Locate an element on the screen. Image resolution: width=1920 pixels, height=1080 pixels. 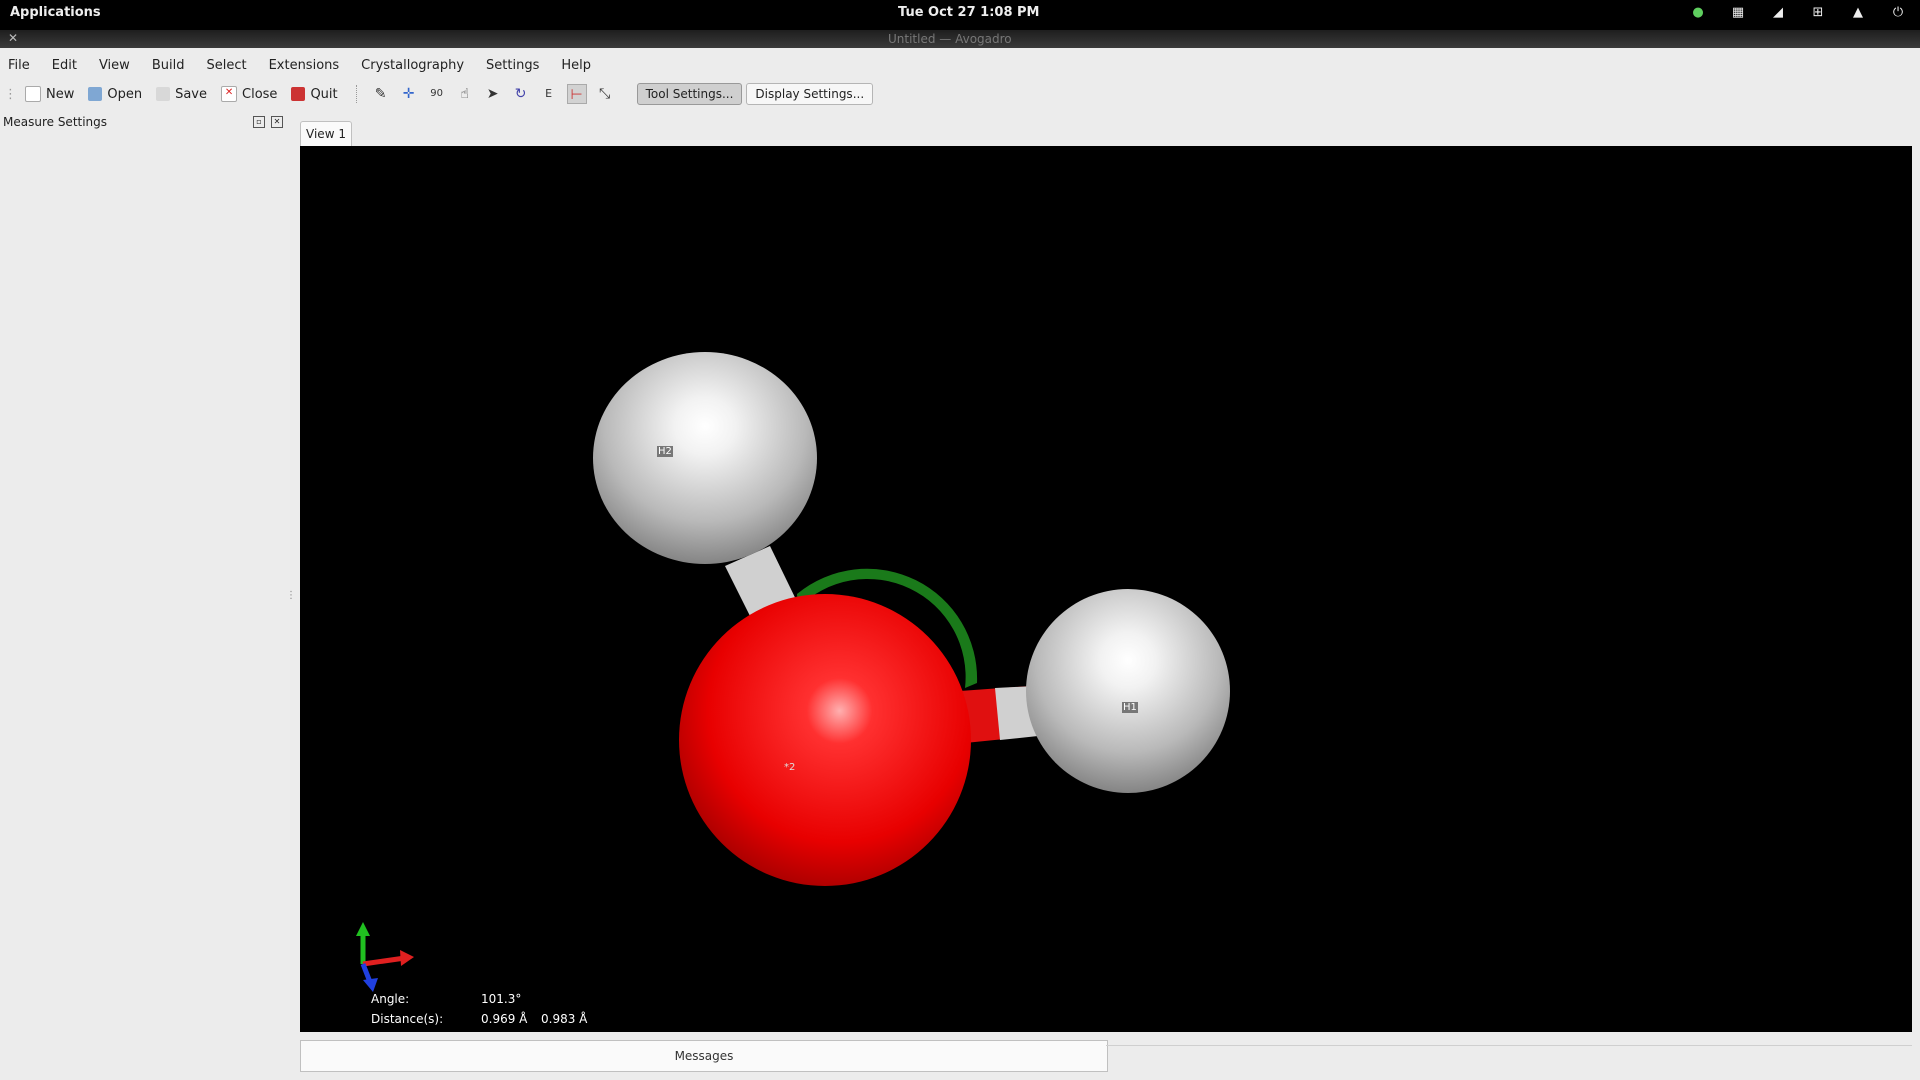
window-title-bar: ✕ Untitled — Avogadro is located at coordinates (960, 39).